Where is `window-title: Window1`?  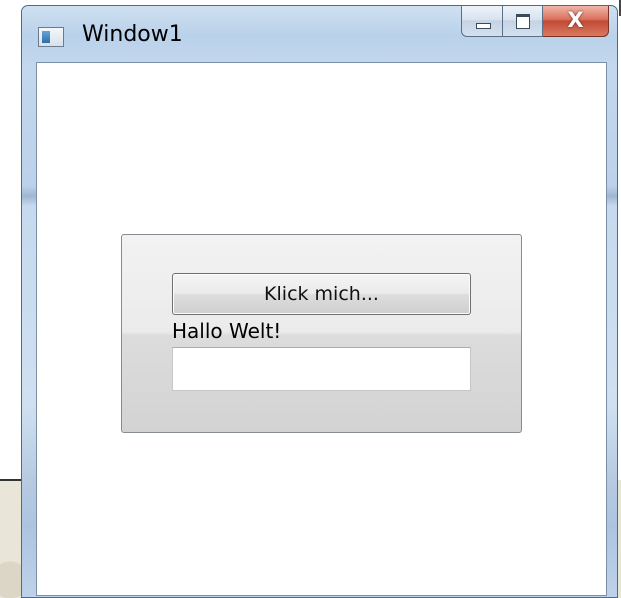 window-title: Window1 is located at coordinates (132, 34).